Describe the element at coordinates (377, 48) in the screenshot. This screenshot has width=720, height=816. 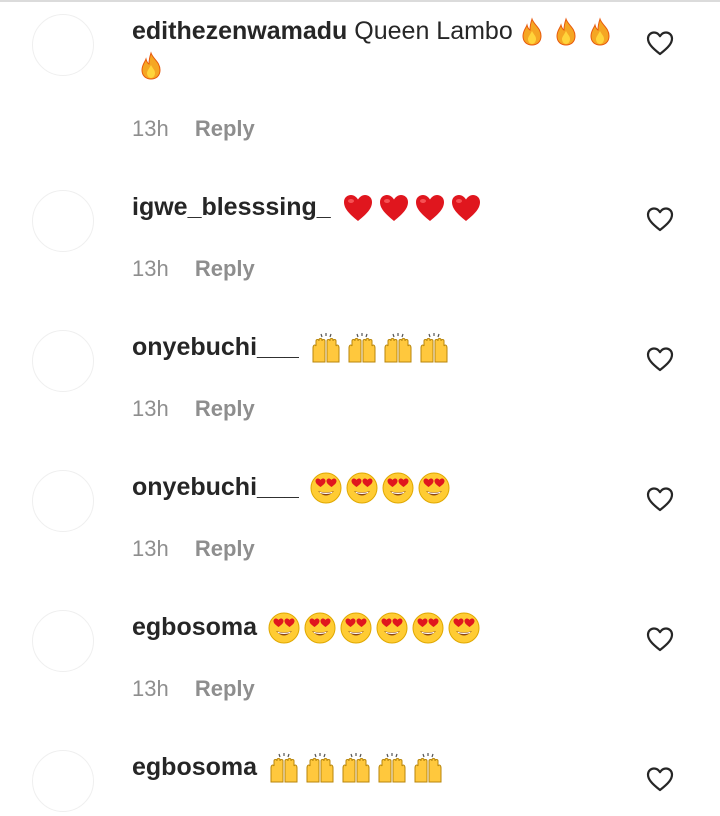
I see `comment-body: edithezenwamadu Queen Lambo` at that location.